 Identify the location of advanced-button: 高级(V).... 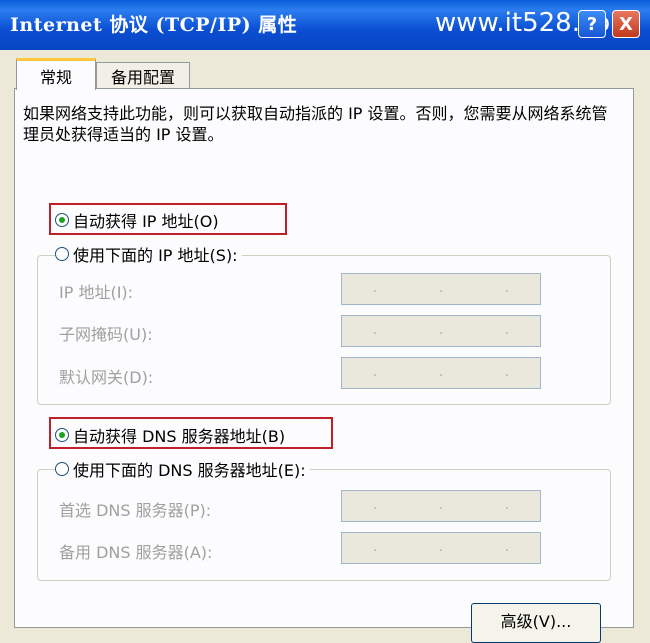
(536, 623).